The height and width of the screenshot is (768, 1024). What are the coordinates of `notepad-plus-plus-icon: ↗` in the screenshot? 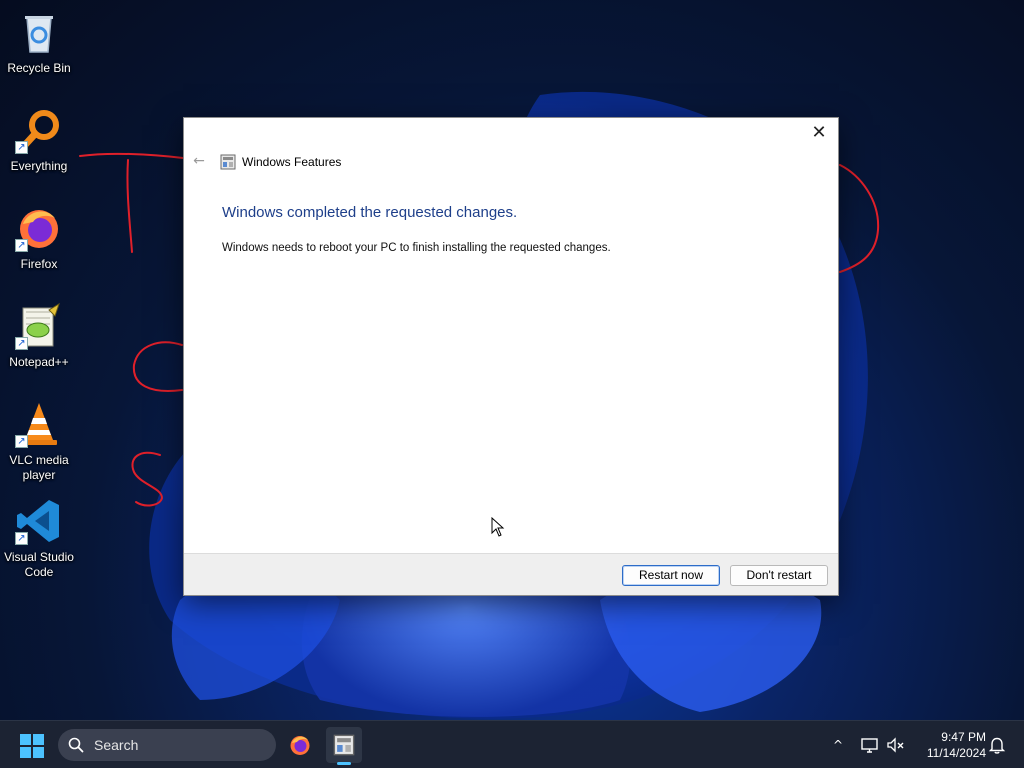 It's located at (39, 326).